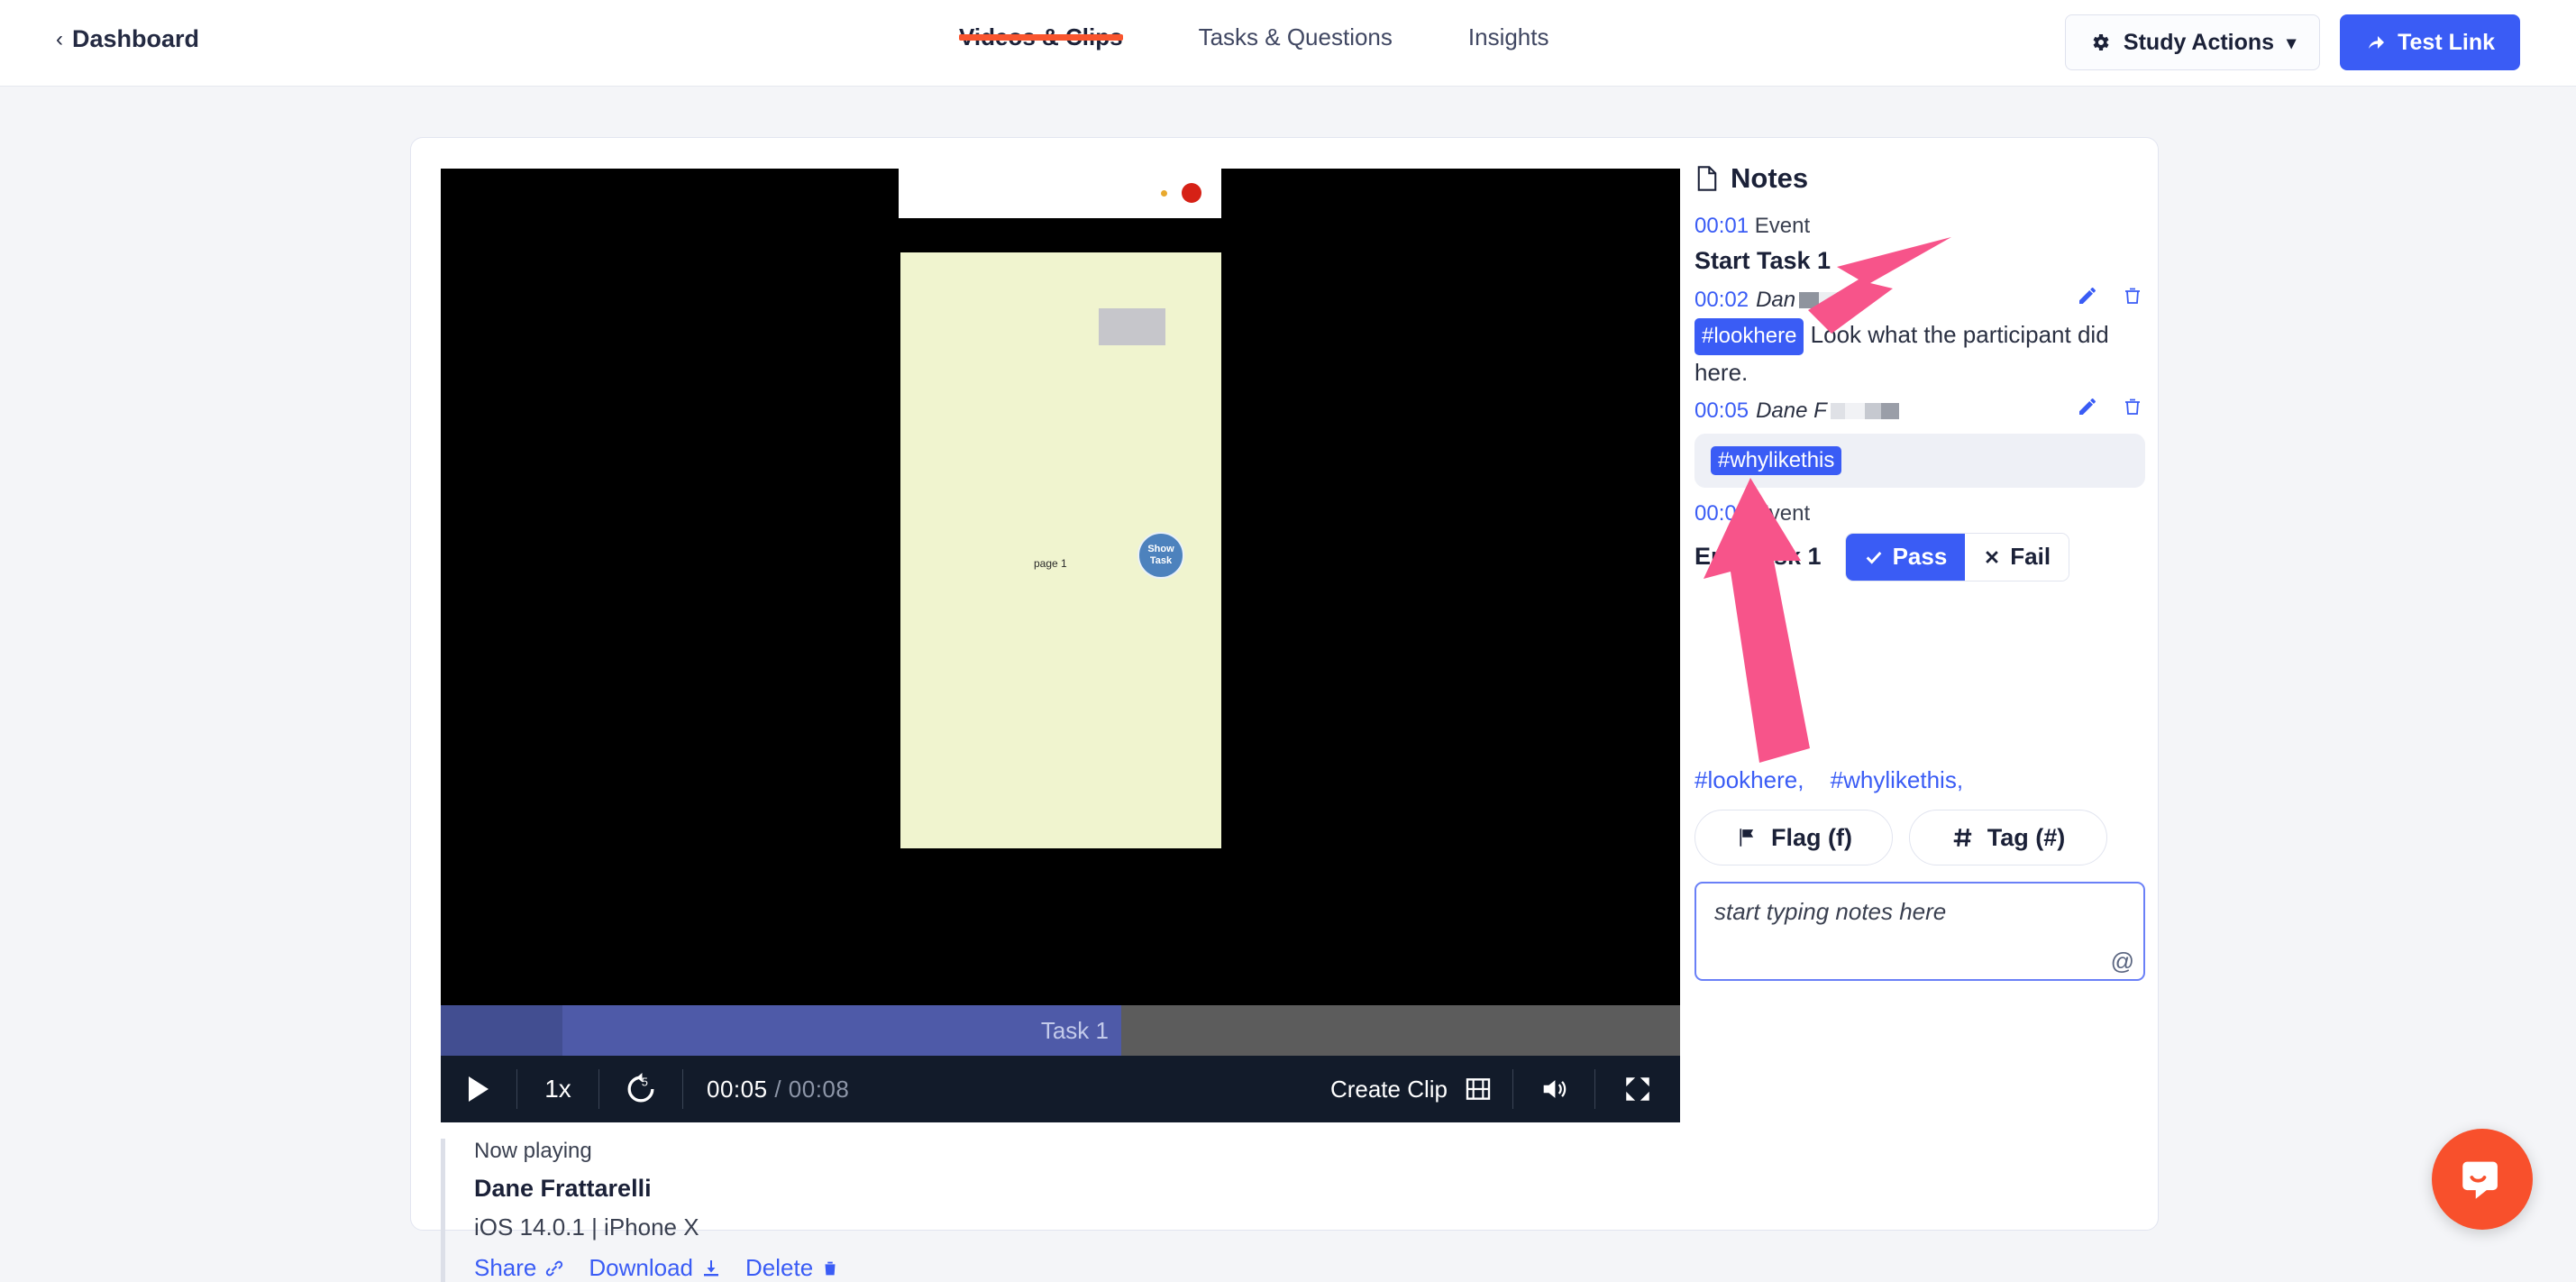  What do you see at coordinates (1160, 549) in the screenshot?
I see `show-task-line1: Show` at bounding box center [1160, 549].